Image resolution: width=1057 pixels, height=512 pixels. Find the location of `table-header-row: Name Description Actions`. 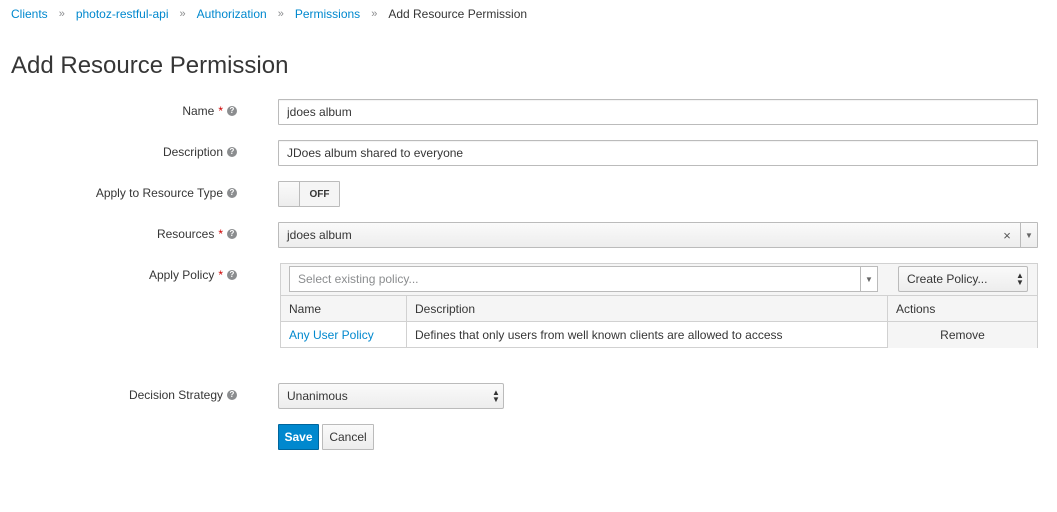

table-header-row: Name Description Actions is located at coordinates (659, 309).